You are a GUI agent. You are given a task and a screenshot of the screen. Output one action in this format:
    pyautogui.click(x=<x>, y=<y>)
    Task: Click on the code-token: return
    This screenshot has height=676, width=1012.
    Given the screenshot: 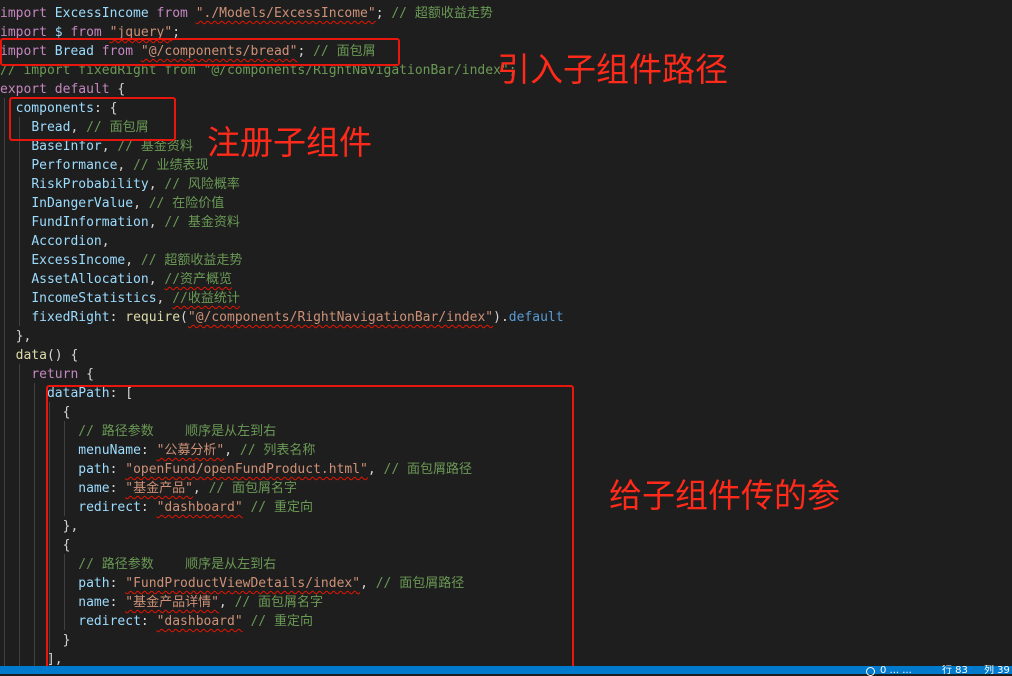 What is the action you would take?
    pyautogui.click(x=55, y=374)
    